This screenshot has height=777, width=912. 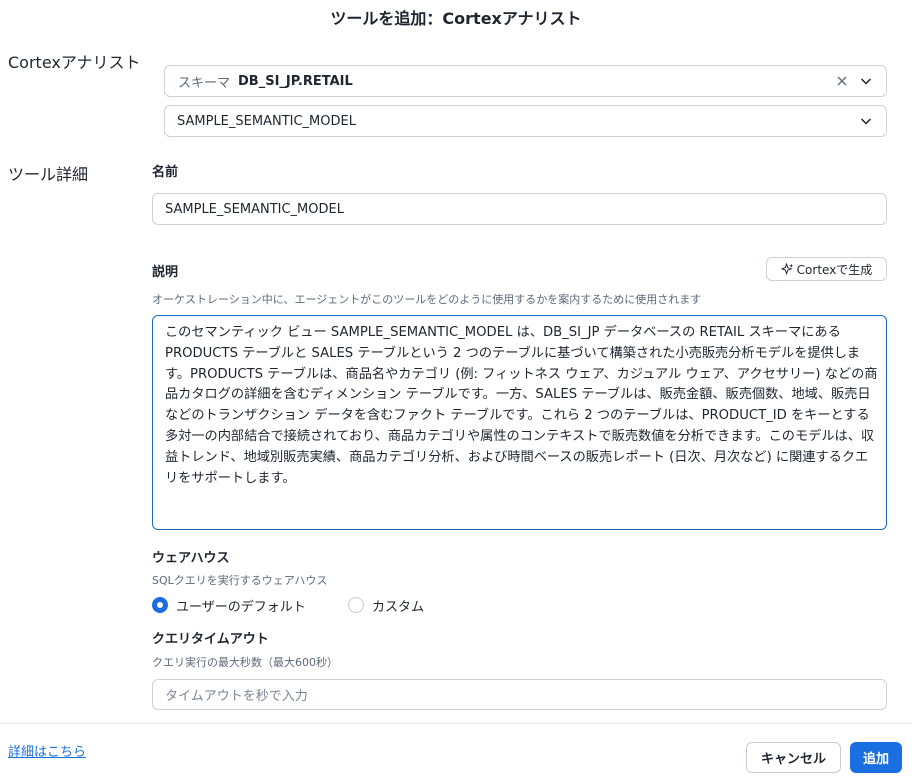 What do you see at coordinates (519, 209) in the screenshot?
I see `name-input: SAMPLE_SEMANTIC_MODEL` at bounding box center [519, 209].